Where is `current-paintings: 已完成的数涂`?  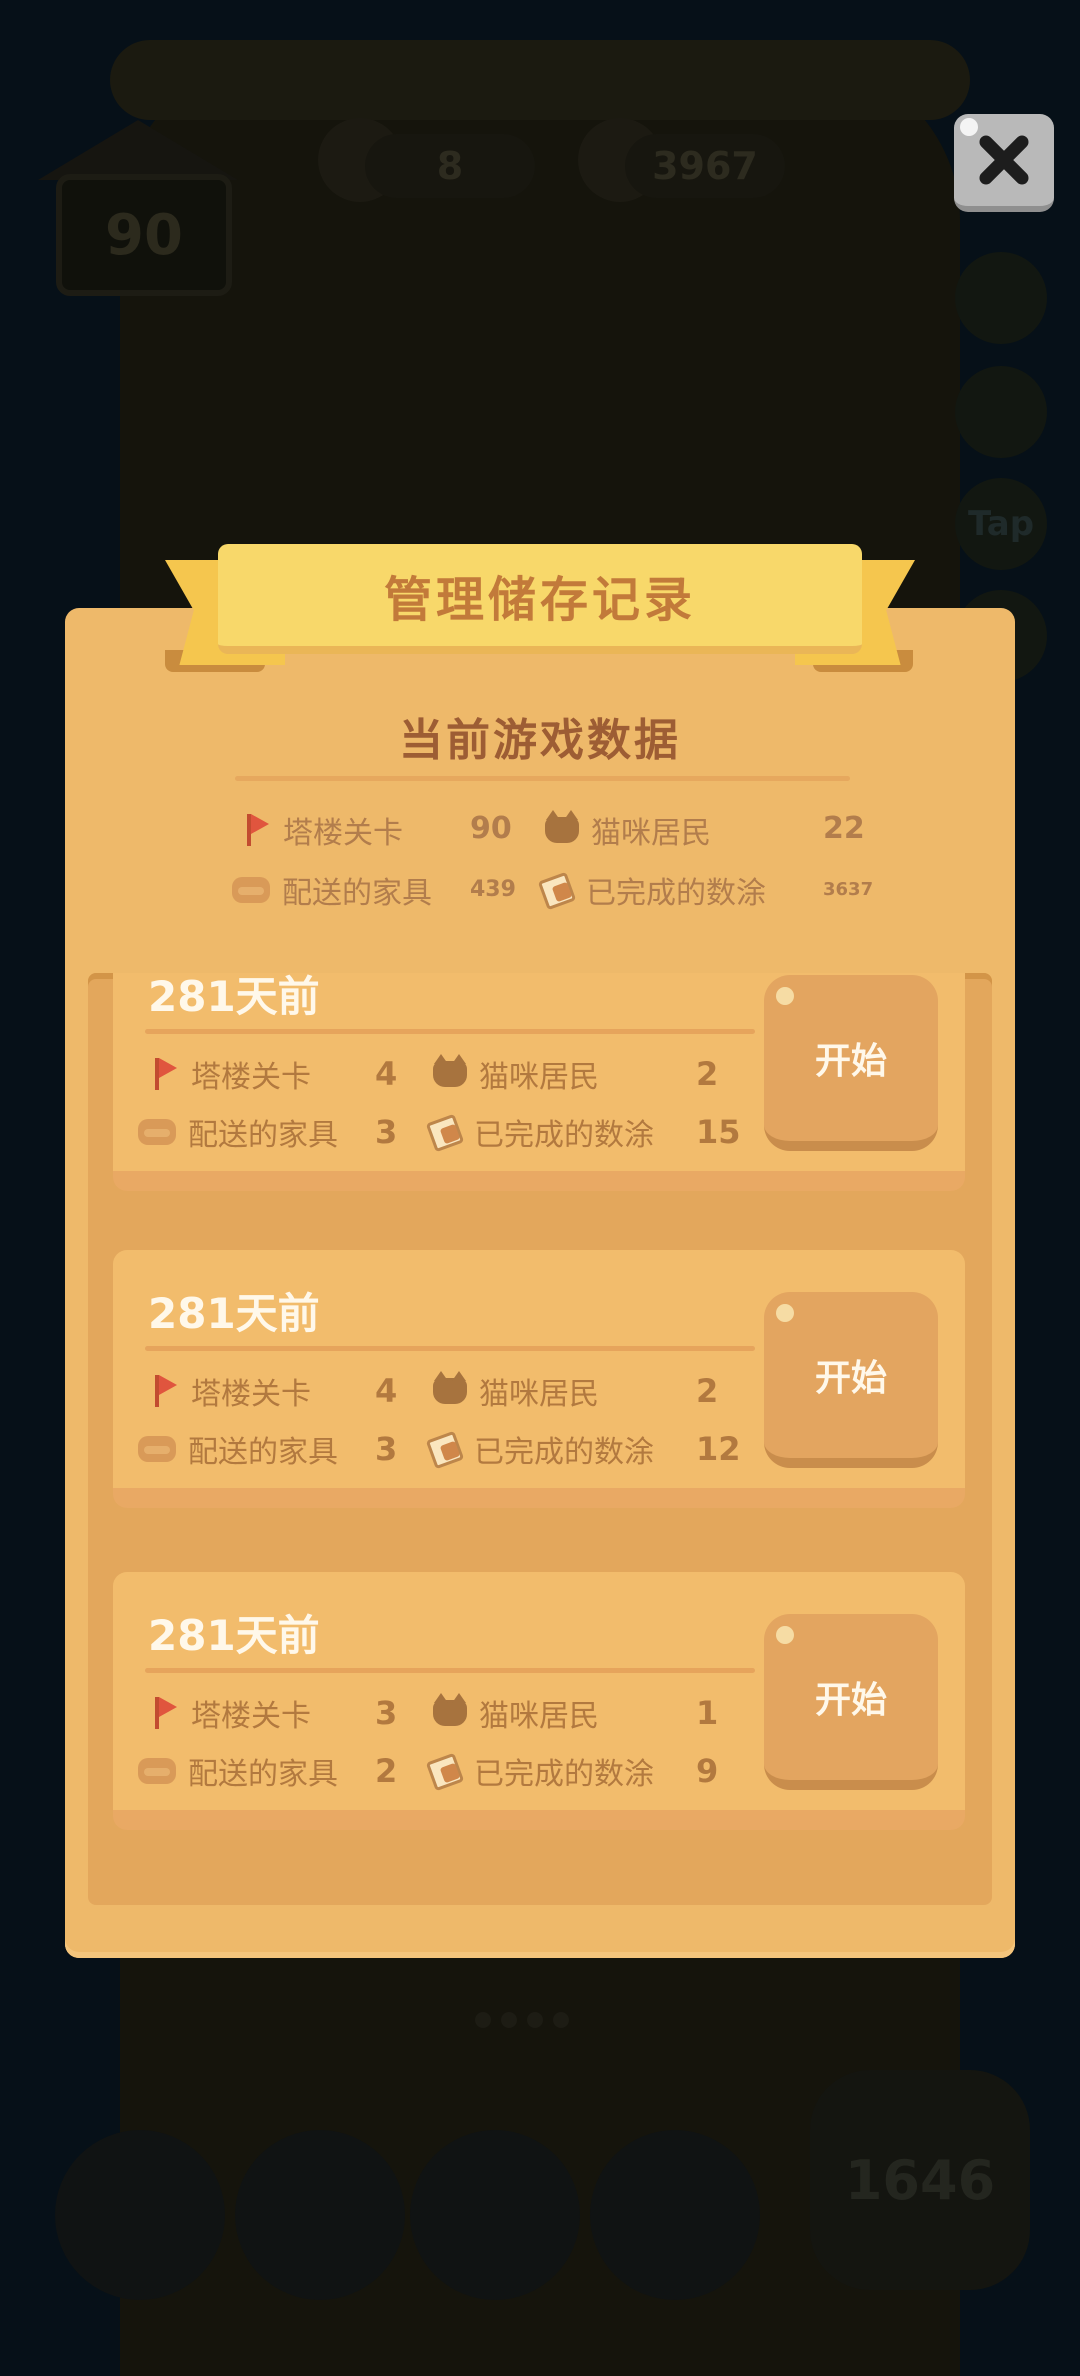
current-paintings: 已完成的数涂 is located at coordinates (653, 890).